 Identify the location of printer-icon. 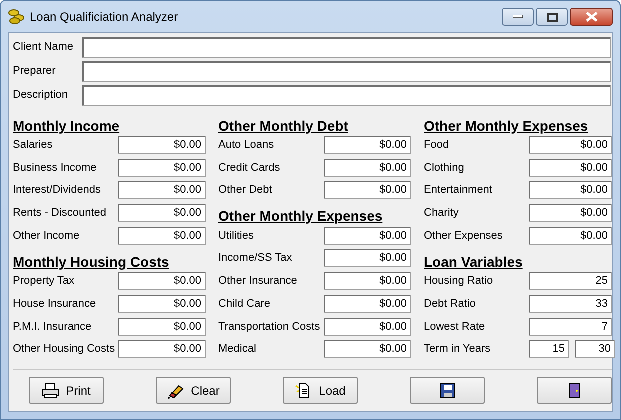
(51, 390).